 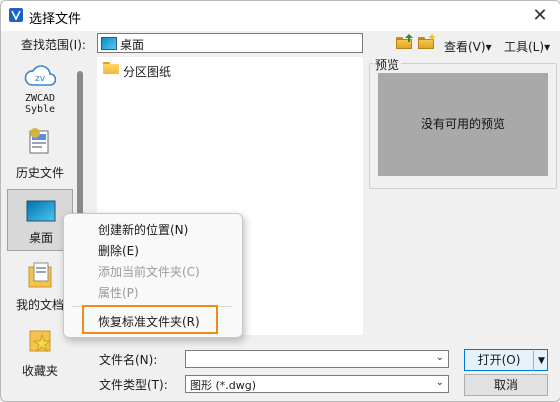 What do you see at coordinates (118, 250) in the screenshot?
I see `menu-item-delete: 删除(E)` at bounding box center [118, 250].